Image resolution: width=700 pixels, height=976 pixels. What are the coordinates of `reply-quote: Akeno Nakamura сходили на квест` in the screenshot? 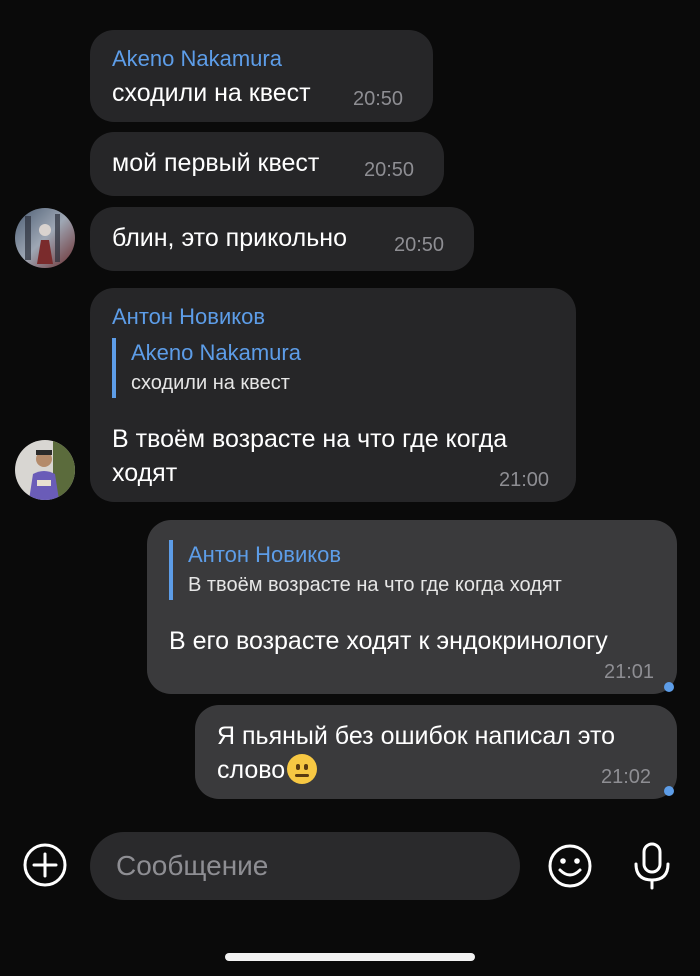 It's located at (206, 368).